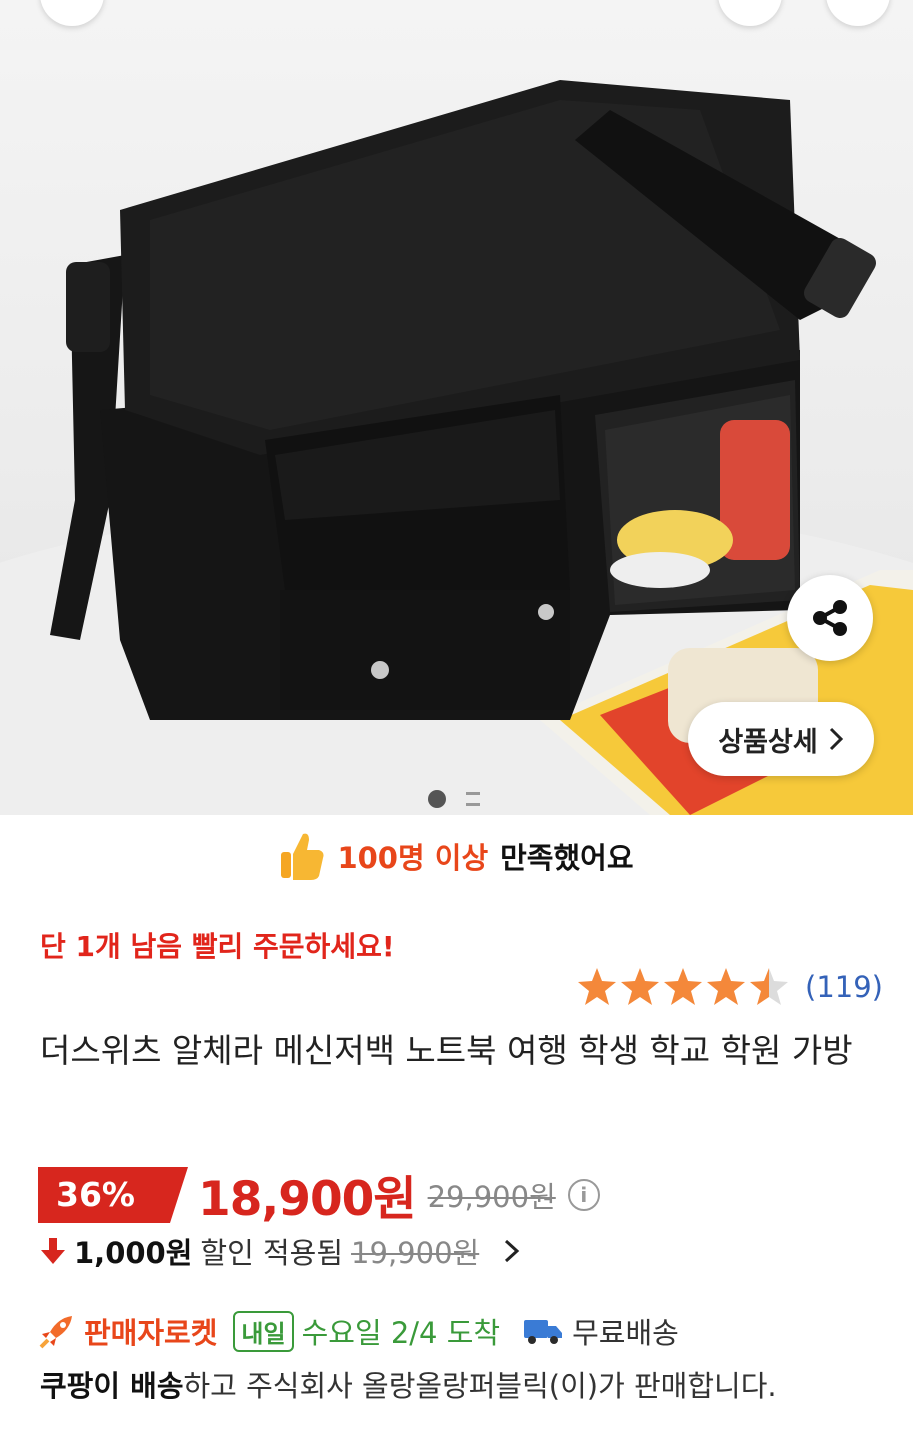 This screenshot has height=1440, width=913. I want to click on share-button, so click(830, 618).